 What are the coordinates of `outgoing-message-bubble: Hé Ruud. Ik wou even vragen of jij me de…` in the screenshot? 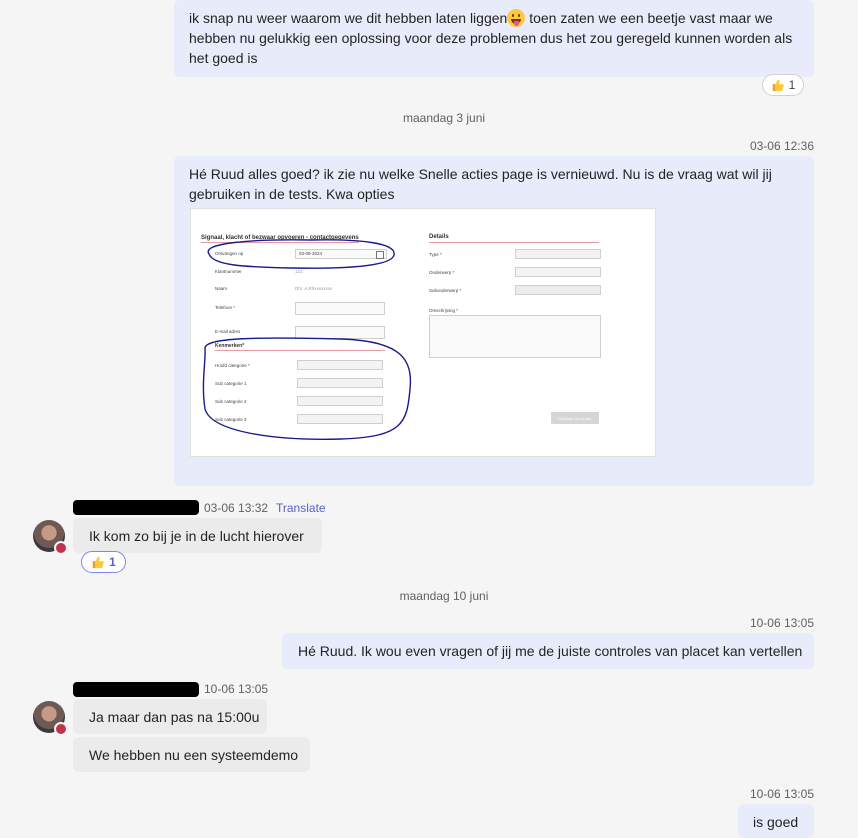 It's located at (548, 651).